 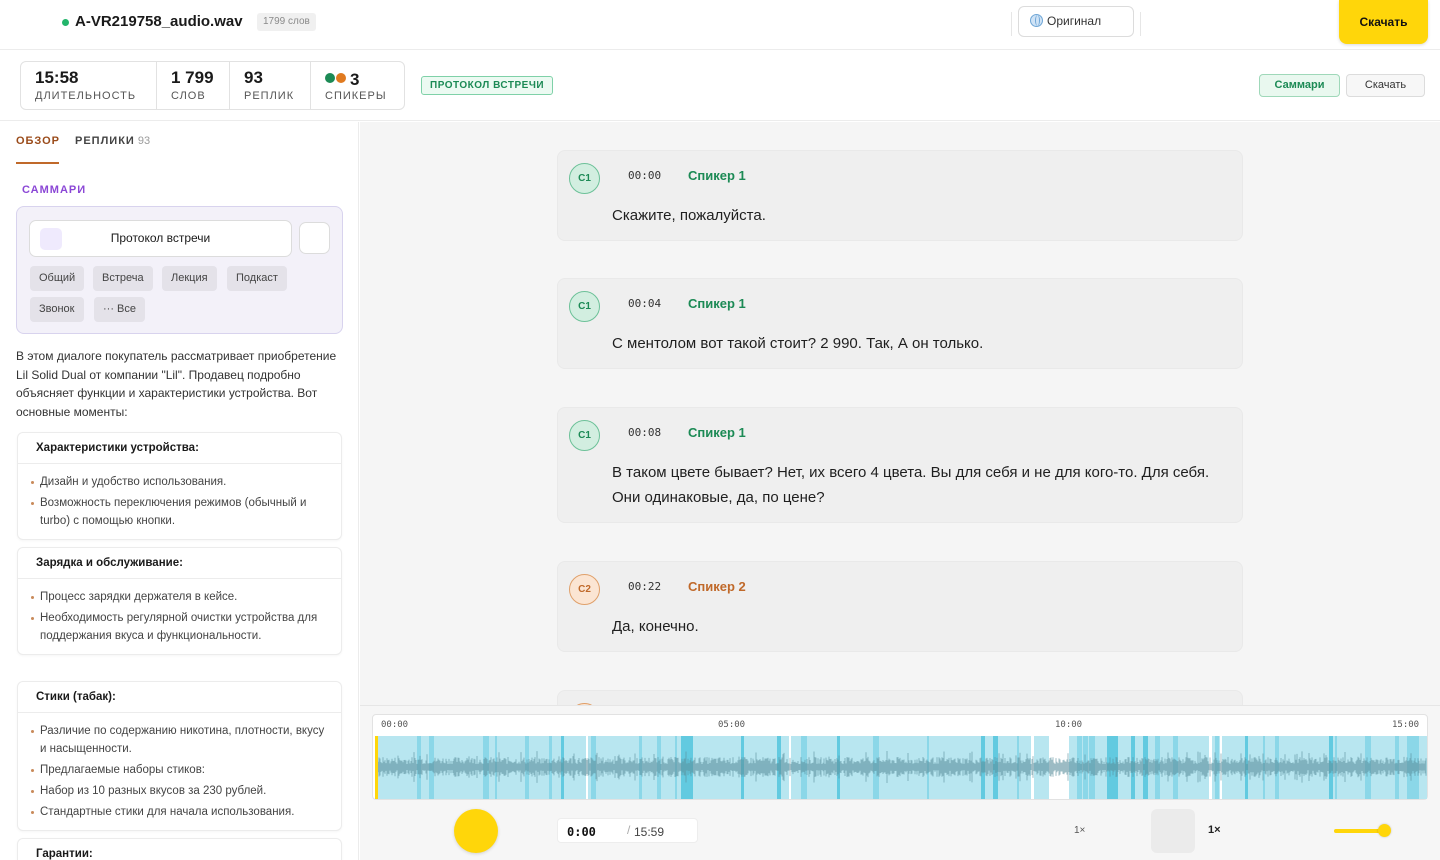 I want to click on playback-speed-button: 1×, so click(x=1214, y=830).